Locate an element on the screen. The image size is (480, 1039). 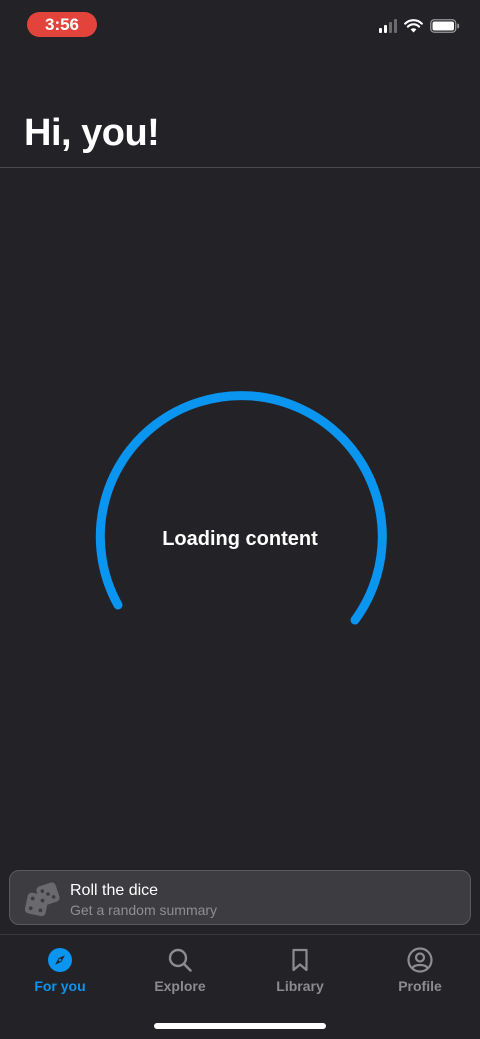
dice-card-title: Roll the dice is located at coordinates (114, 890).